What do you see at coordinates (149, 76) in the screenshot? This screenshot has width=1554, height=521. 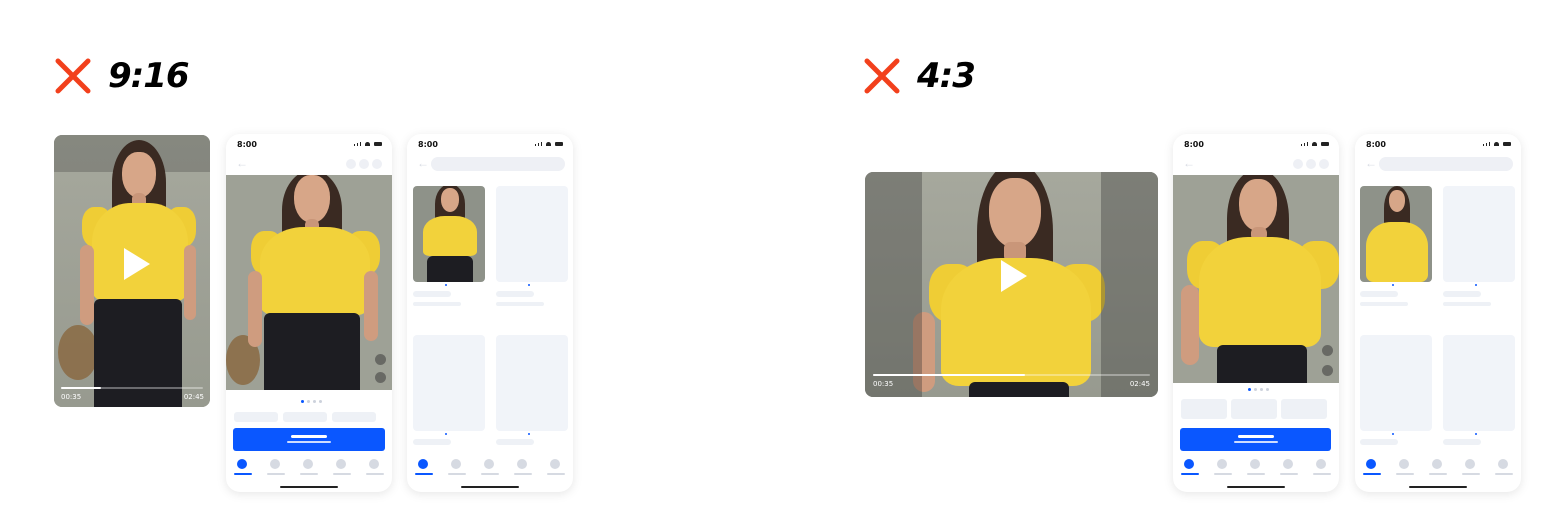 I see `ratio-label: 9:16` at bounding box center [149, 76].